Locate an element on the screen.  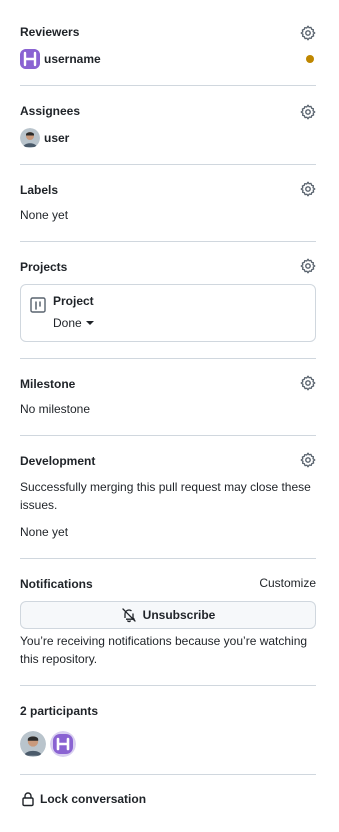
labels-empty-text: None yet is located at coordinates (44, 215).